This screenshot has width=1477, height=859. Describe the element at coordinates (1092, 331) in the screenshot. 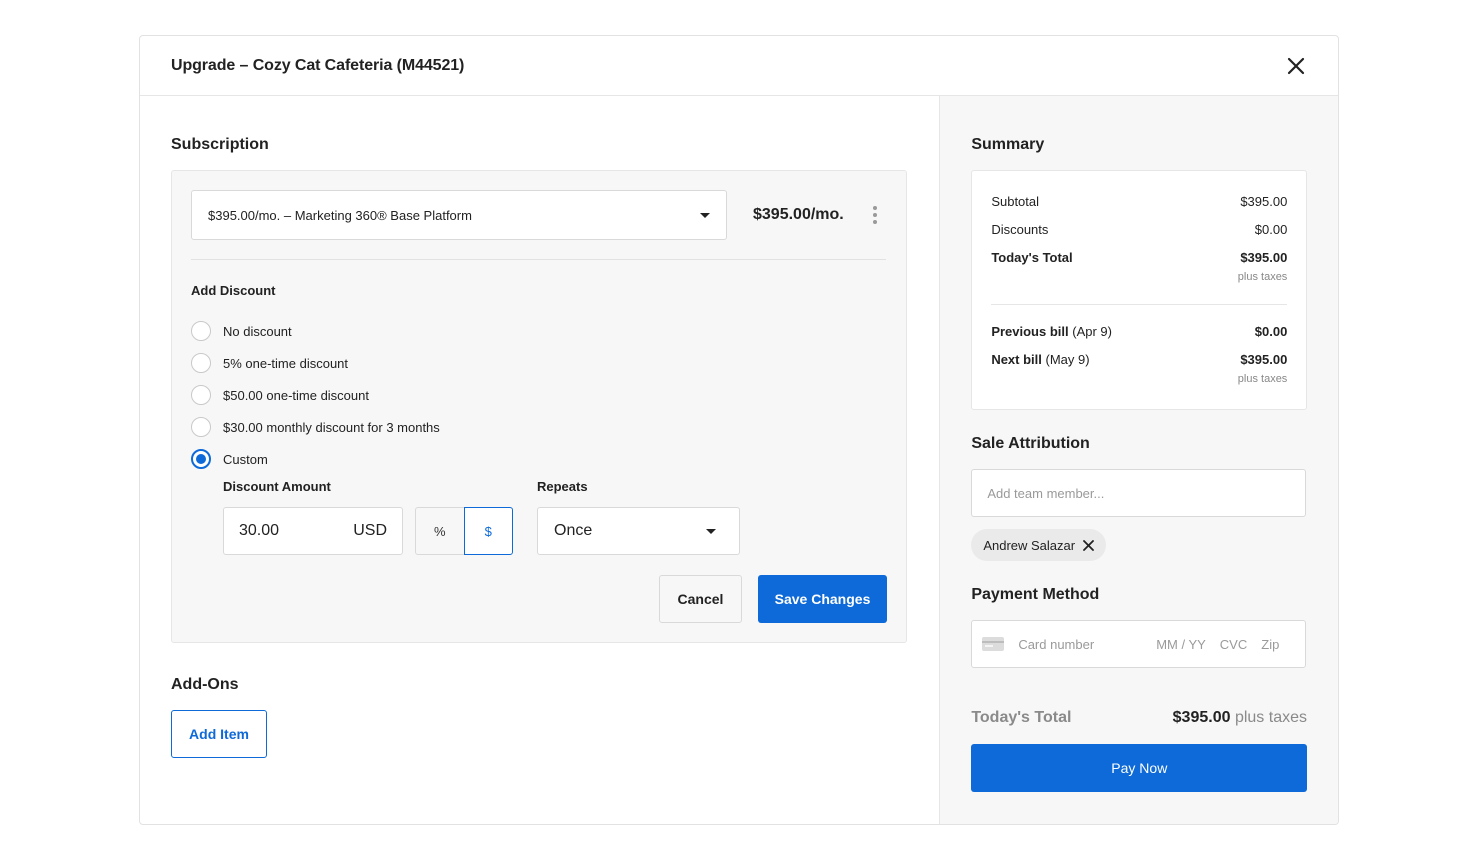

I see `previous-bill-date: (Apr 9)` at that location.